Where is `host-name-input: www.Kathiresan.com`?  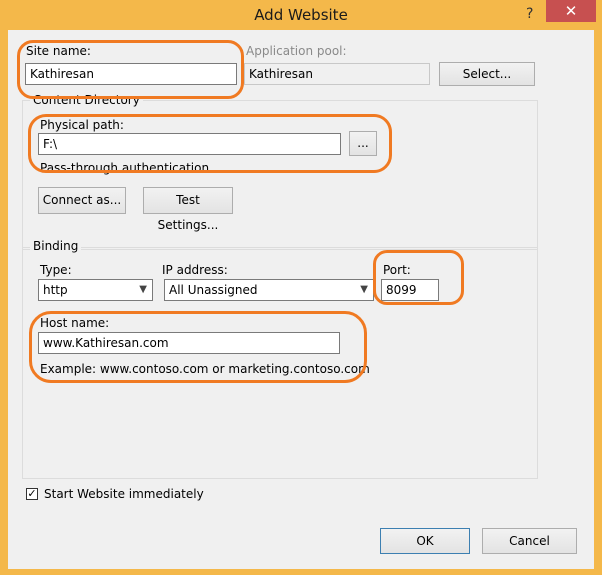
host-name-input: www.Kathiresan.com is located at coordinates (189, 343).